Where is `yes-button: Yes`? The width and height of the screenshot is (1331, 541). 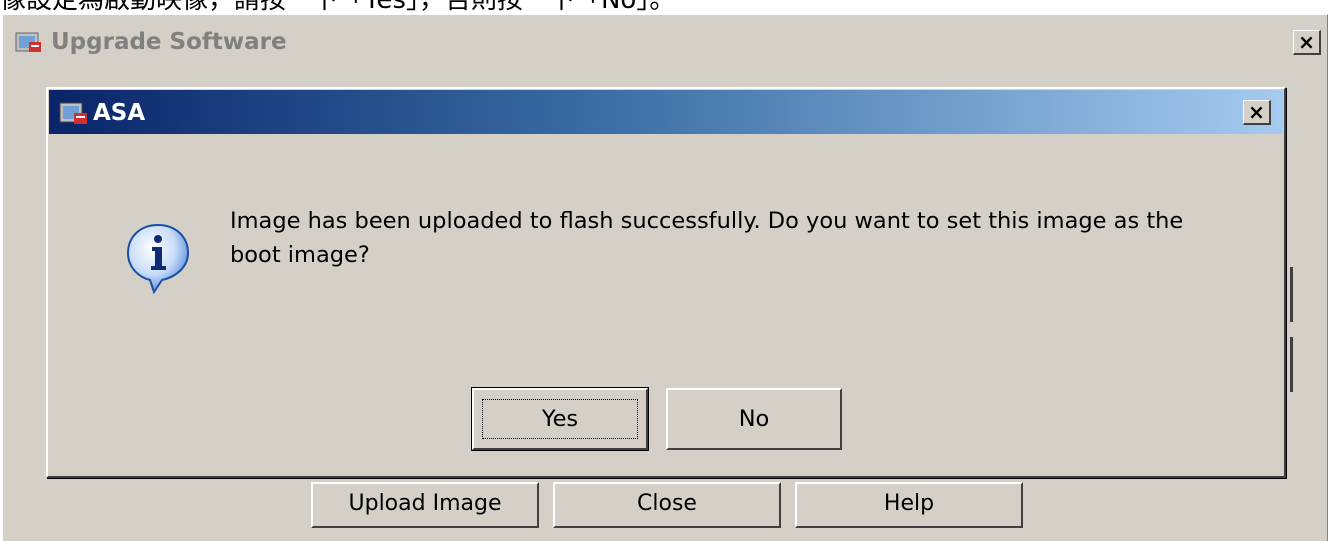 yes-button: Yes is located at coordinates (560, 419).